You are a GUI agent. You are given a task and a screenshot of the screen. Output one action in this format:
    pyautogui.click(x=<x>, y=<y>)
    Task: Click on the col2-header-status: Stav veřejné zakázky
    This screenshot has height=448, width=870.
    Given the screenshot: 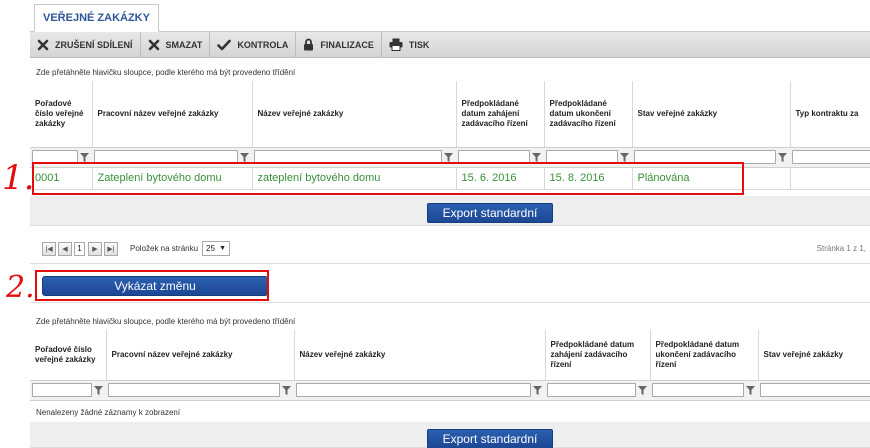 What is the action you would take?
    pyautogui.click(x=814, y=355)
    